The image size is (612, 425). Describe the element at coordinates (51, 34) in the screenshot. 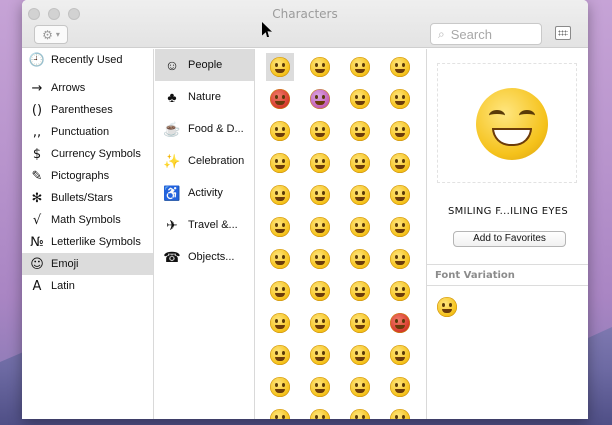

I see `action-menu-button: ⚙ ▾` at that location.